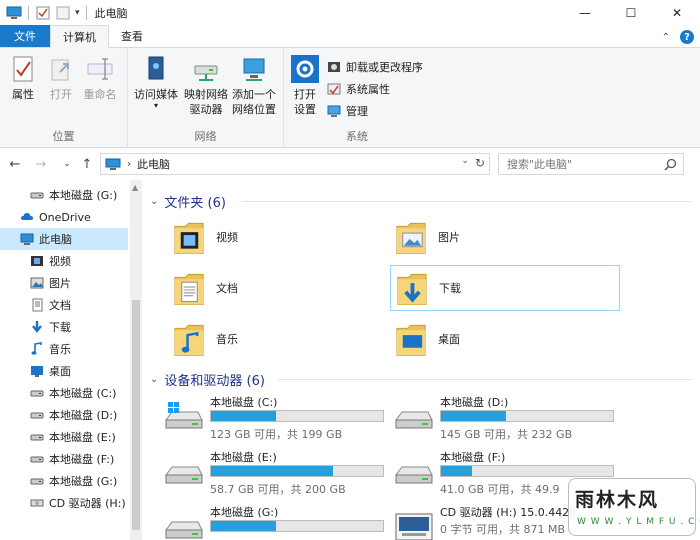 This screenshot has width=700, height=540. Describe the element at coordinates (227, 288) in the screenshot. I see `folder-label: 文档` at that location.